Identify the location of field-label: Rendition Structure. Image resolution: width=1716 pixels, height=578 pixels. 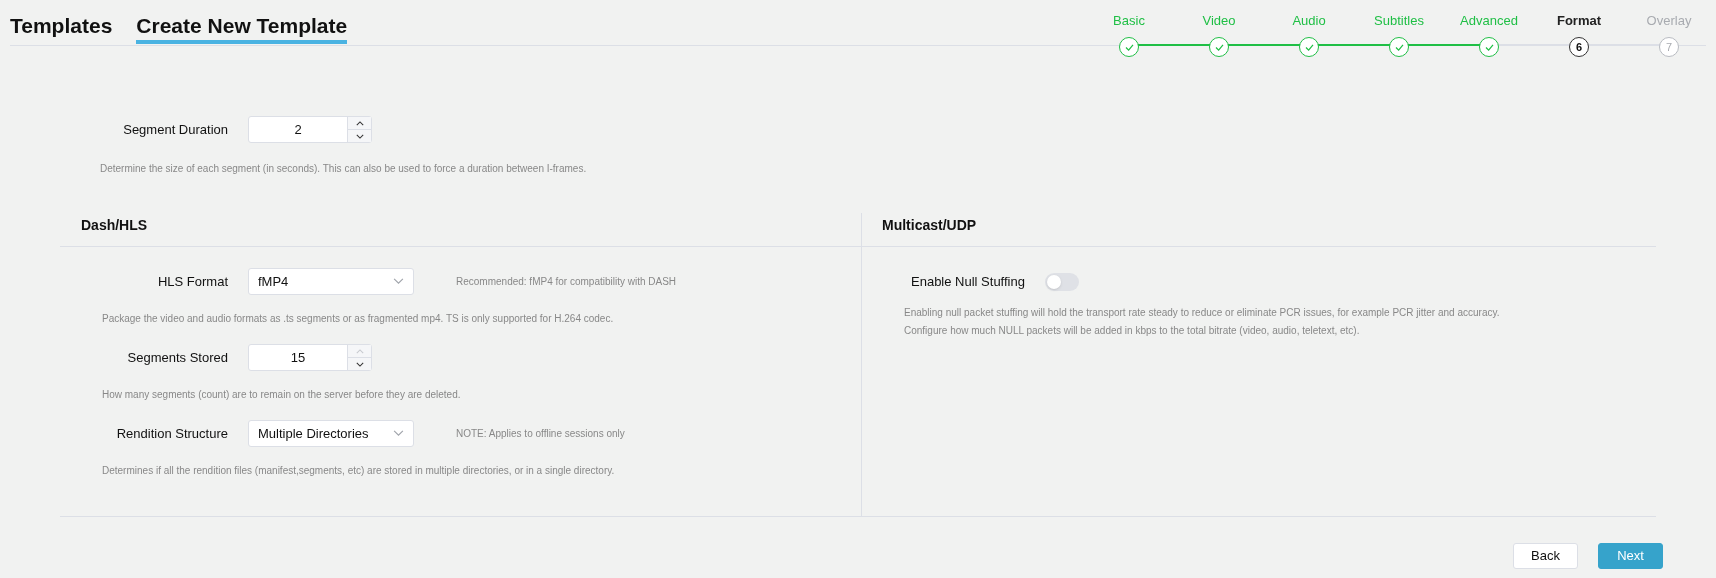
(172, 433).